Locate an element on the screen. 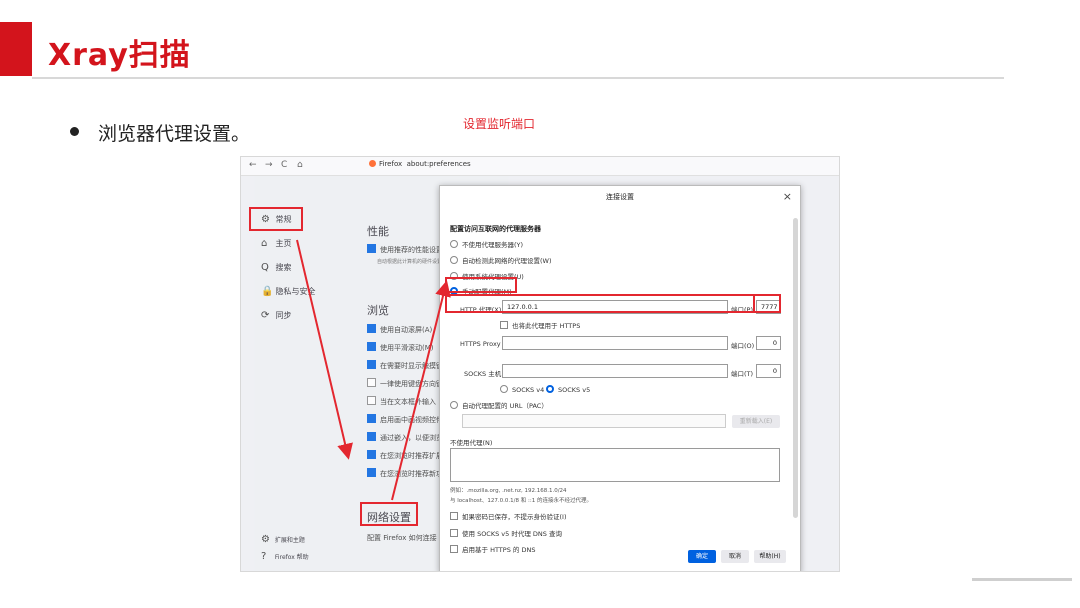 This screenshot has height=608, width=1080. annotation-arrows is located at coordinates (373, 370).